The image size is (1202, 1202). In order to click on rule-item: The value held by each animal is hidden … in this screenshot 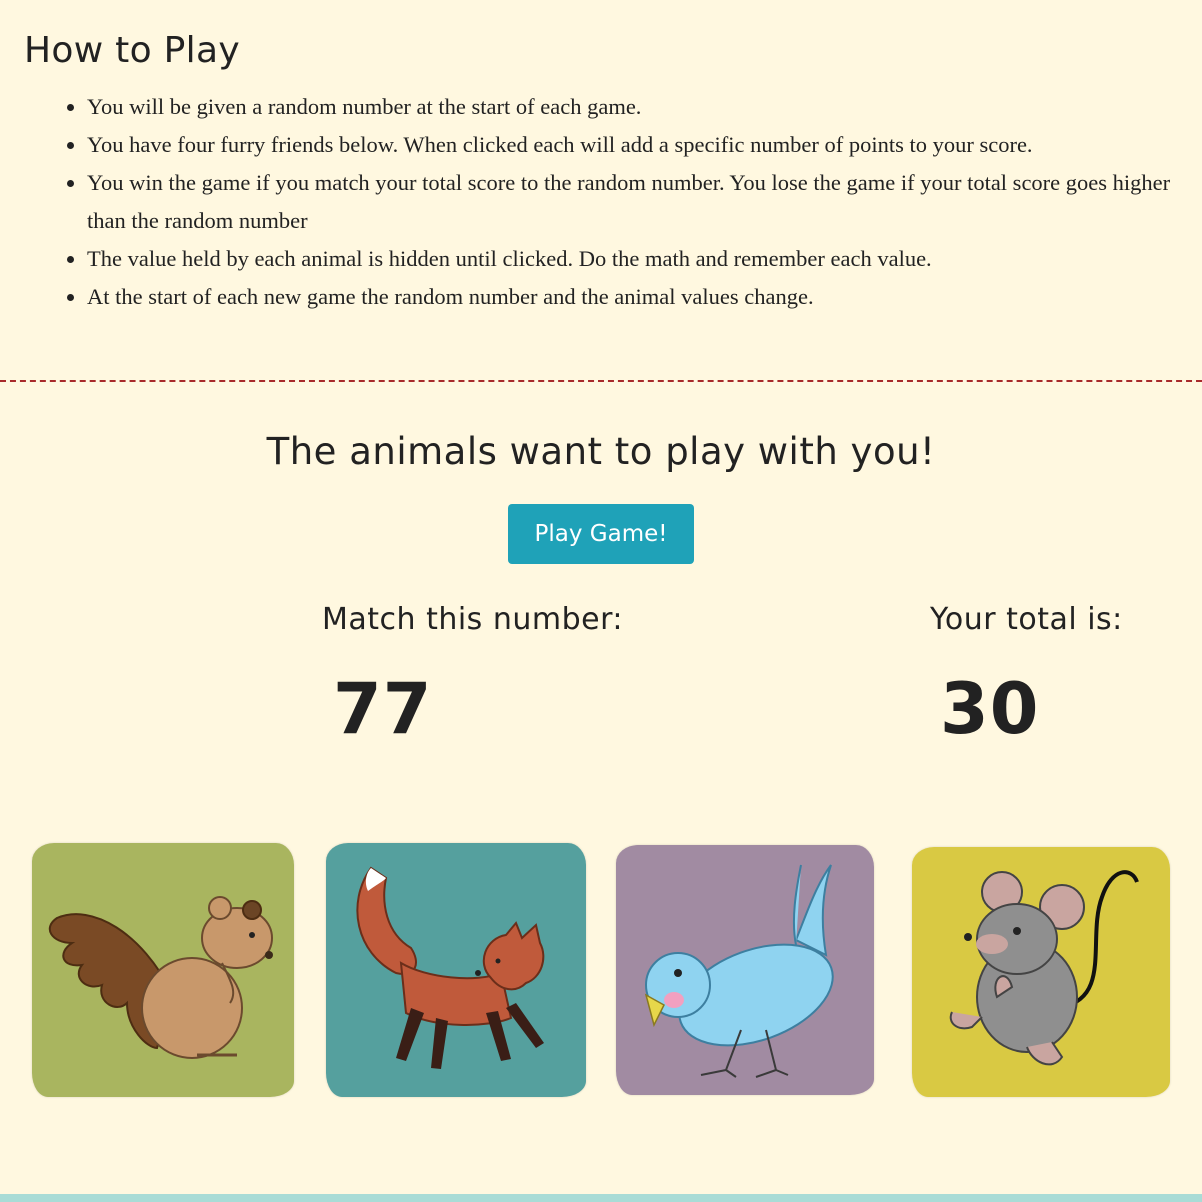, I will do `click(629, 259)`.